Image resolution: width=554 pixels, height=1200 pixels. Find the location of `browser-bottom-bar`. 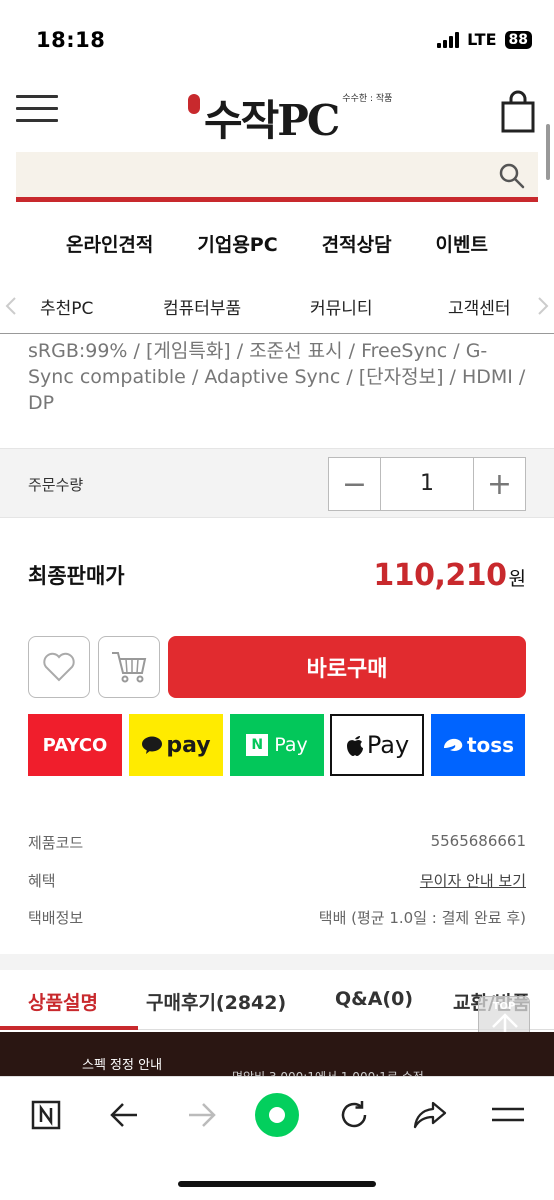

browser-bottom-bar is located at coordinates (277, 1138).